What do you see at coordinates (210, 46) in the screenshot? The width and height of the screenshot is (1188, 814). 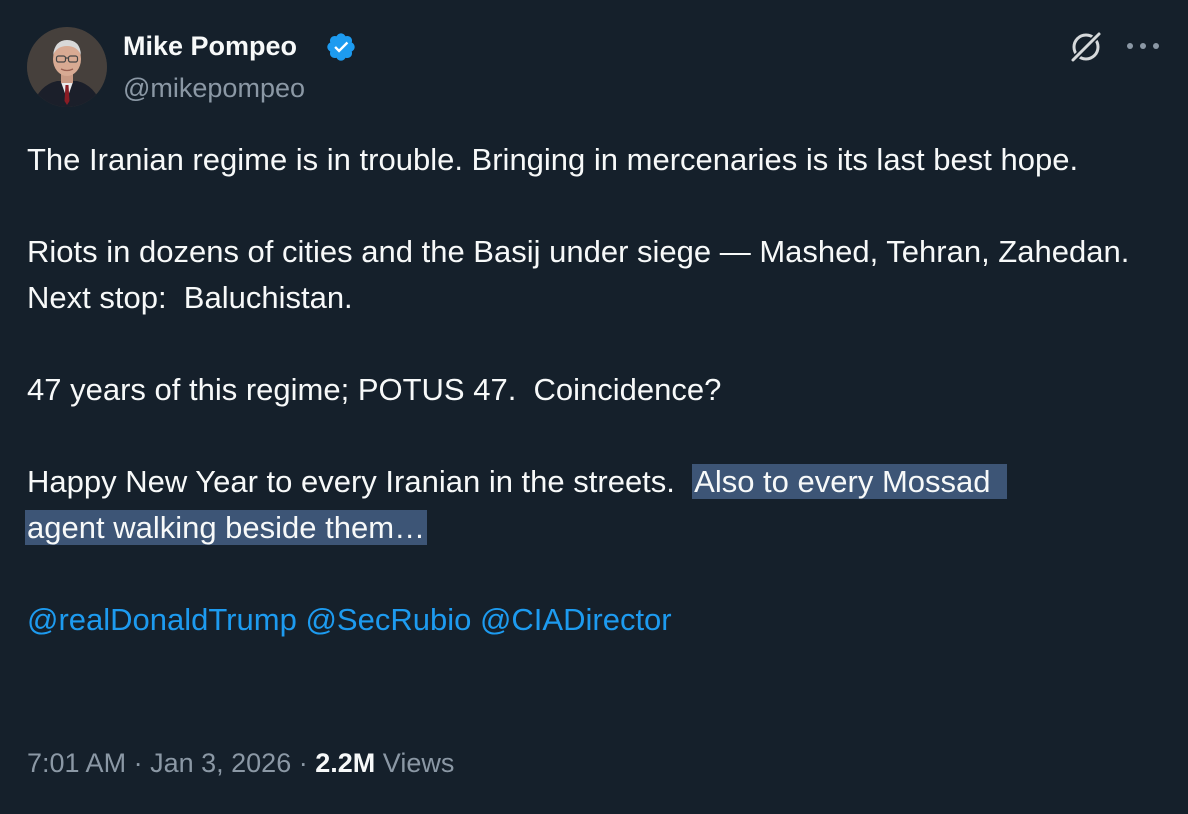 I see `author-display-name: Mike Pompeo` at bounding box center [210, 46].